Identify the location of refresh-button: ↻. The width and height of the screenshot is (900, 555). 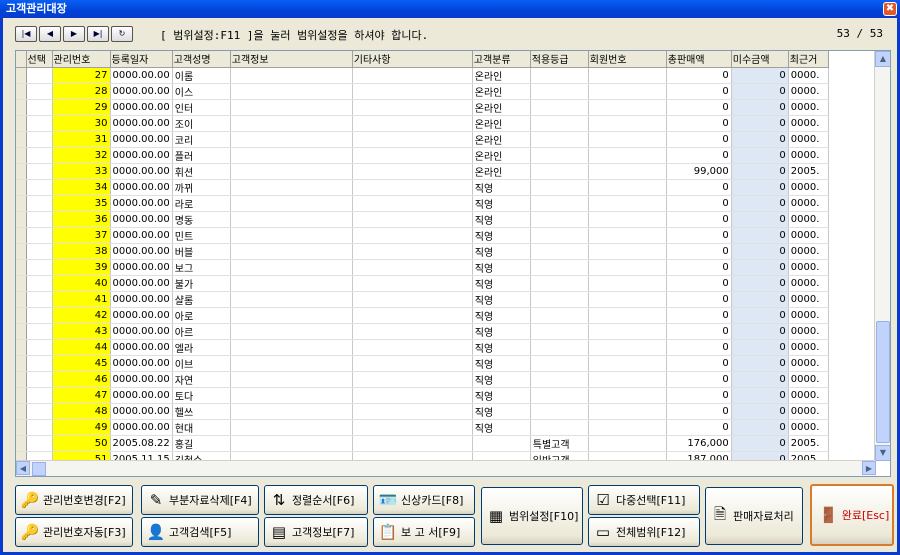
(122, 34).